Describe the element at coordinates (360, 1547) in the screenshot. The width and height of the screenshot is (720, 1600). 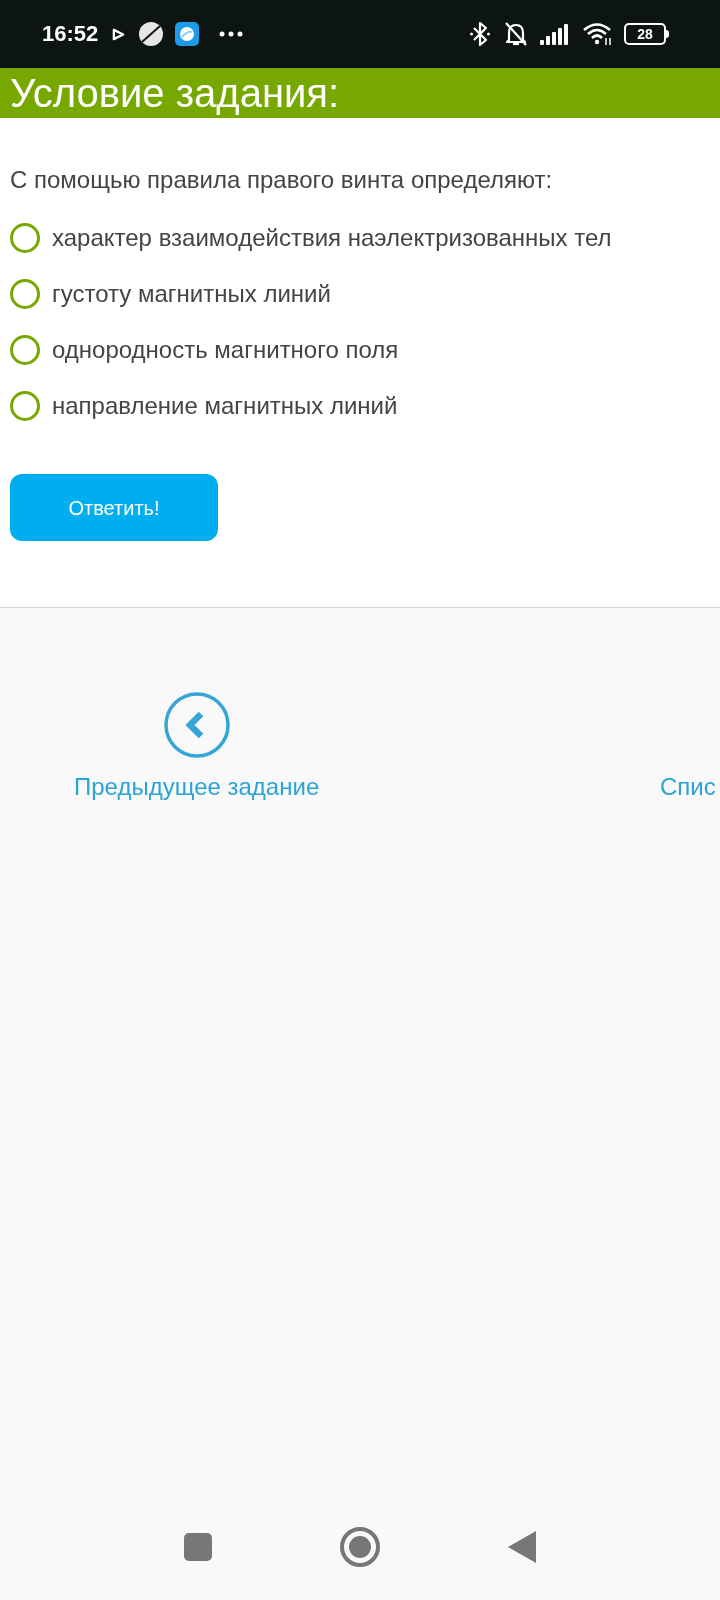
I see `home-icon` at that location.